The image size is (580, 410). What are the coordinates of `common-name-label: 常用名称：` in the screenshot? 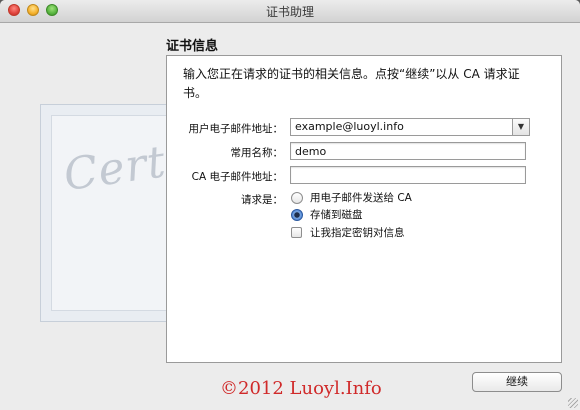 It's located at (257, 153).